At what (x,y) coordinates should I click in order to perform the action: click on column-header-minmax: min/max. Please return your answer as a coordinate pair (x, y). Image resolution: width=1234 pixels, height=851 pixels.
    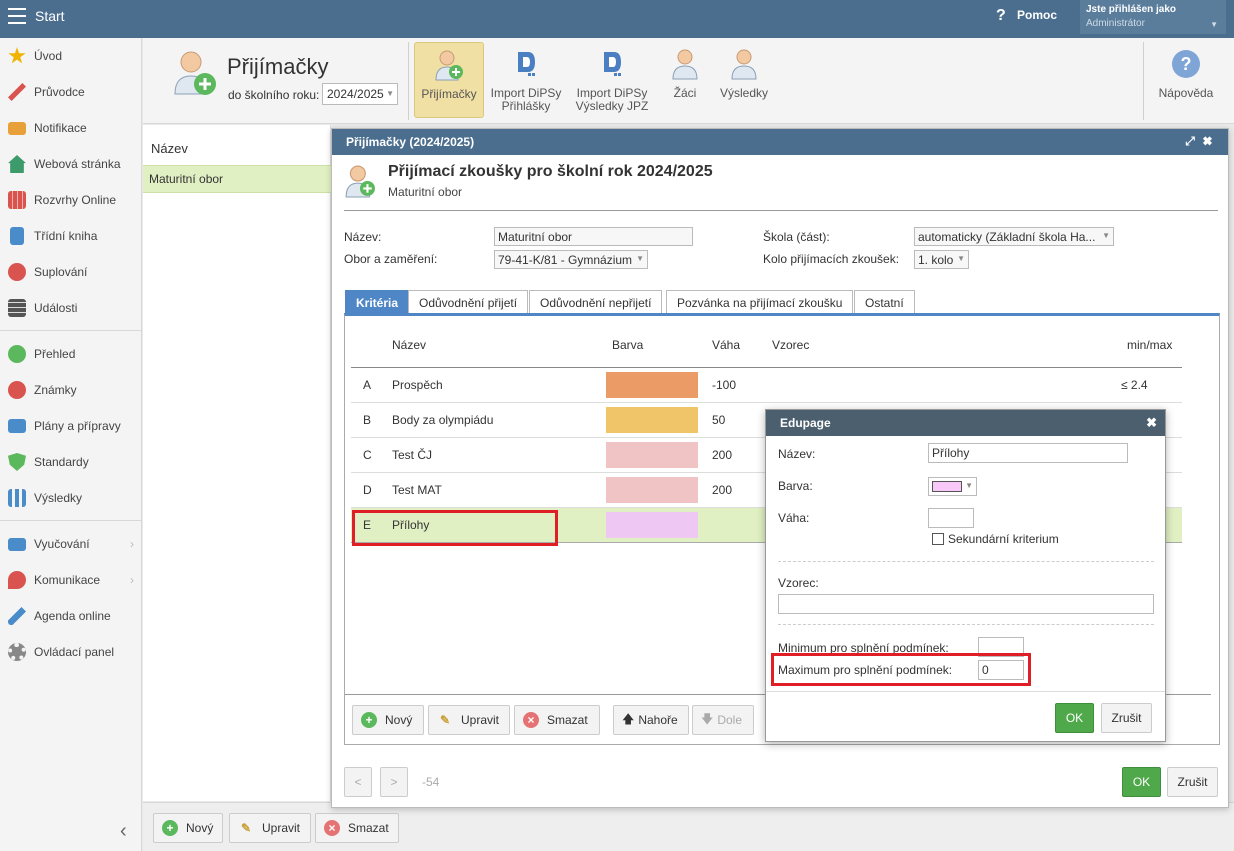
    Looking at the image, I should click on (1149, 345).